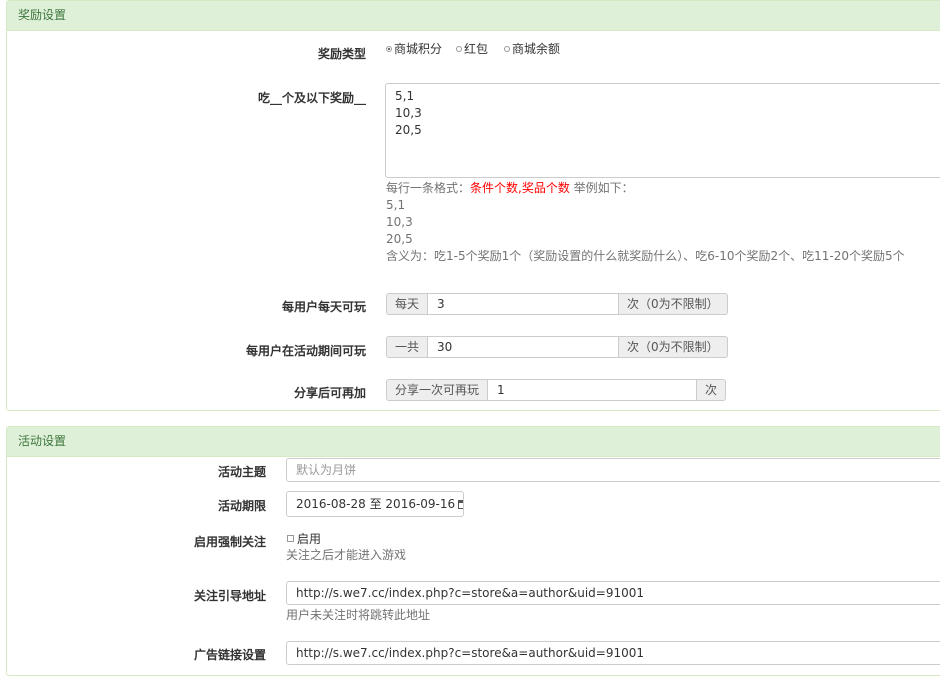 This screenshot has height=676, width=940. I want to click on reward-settings-title: 奖励设置, so click(473, 16).